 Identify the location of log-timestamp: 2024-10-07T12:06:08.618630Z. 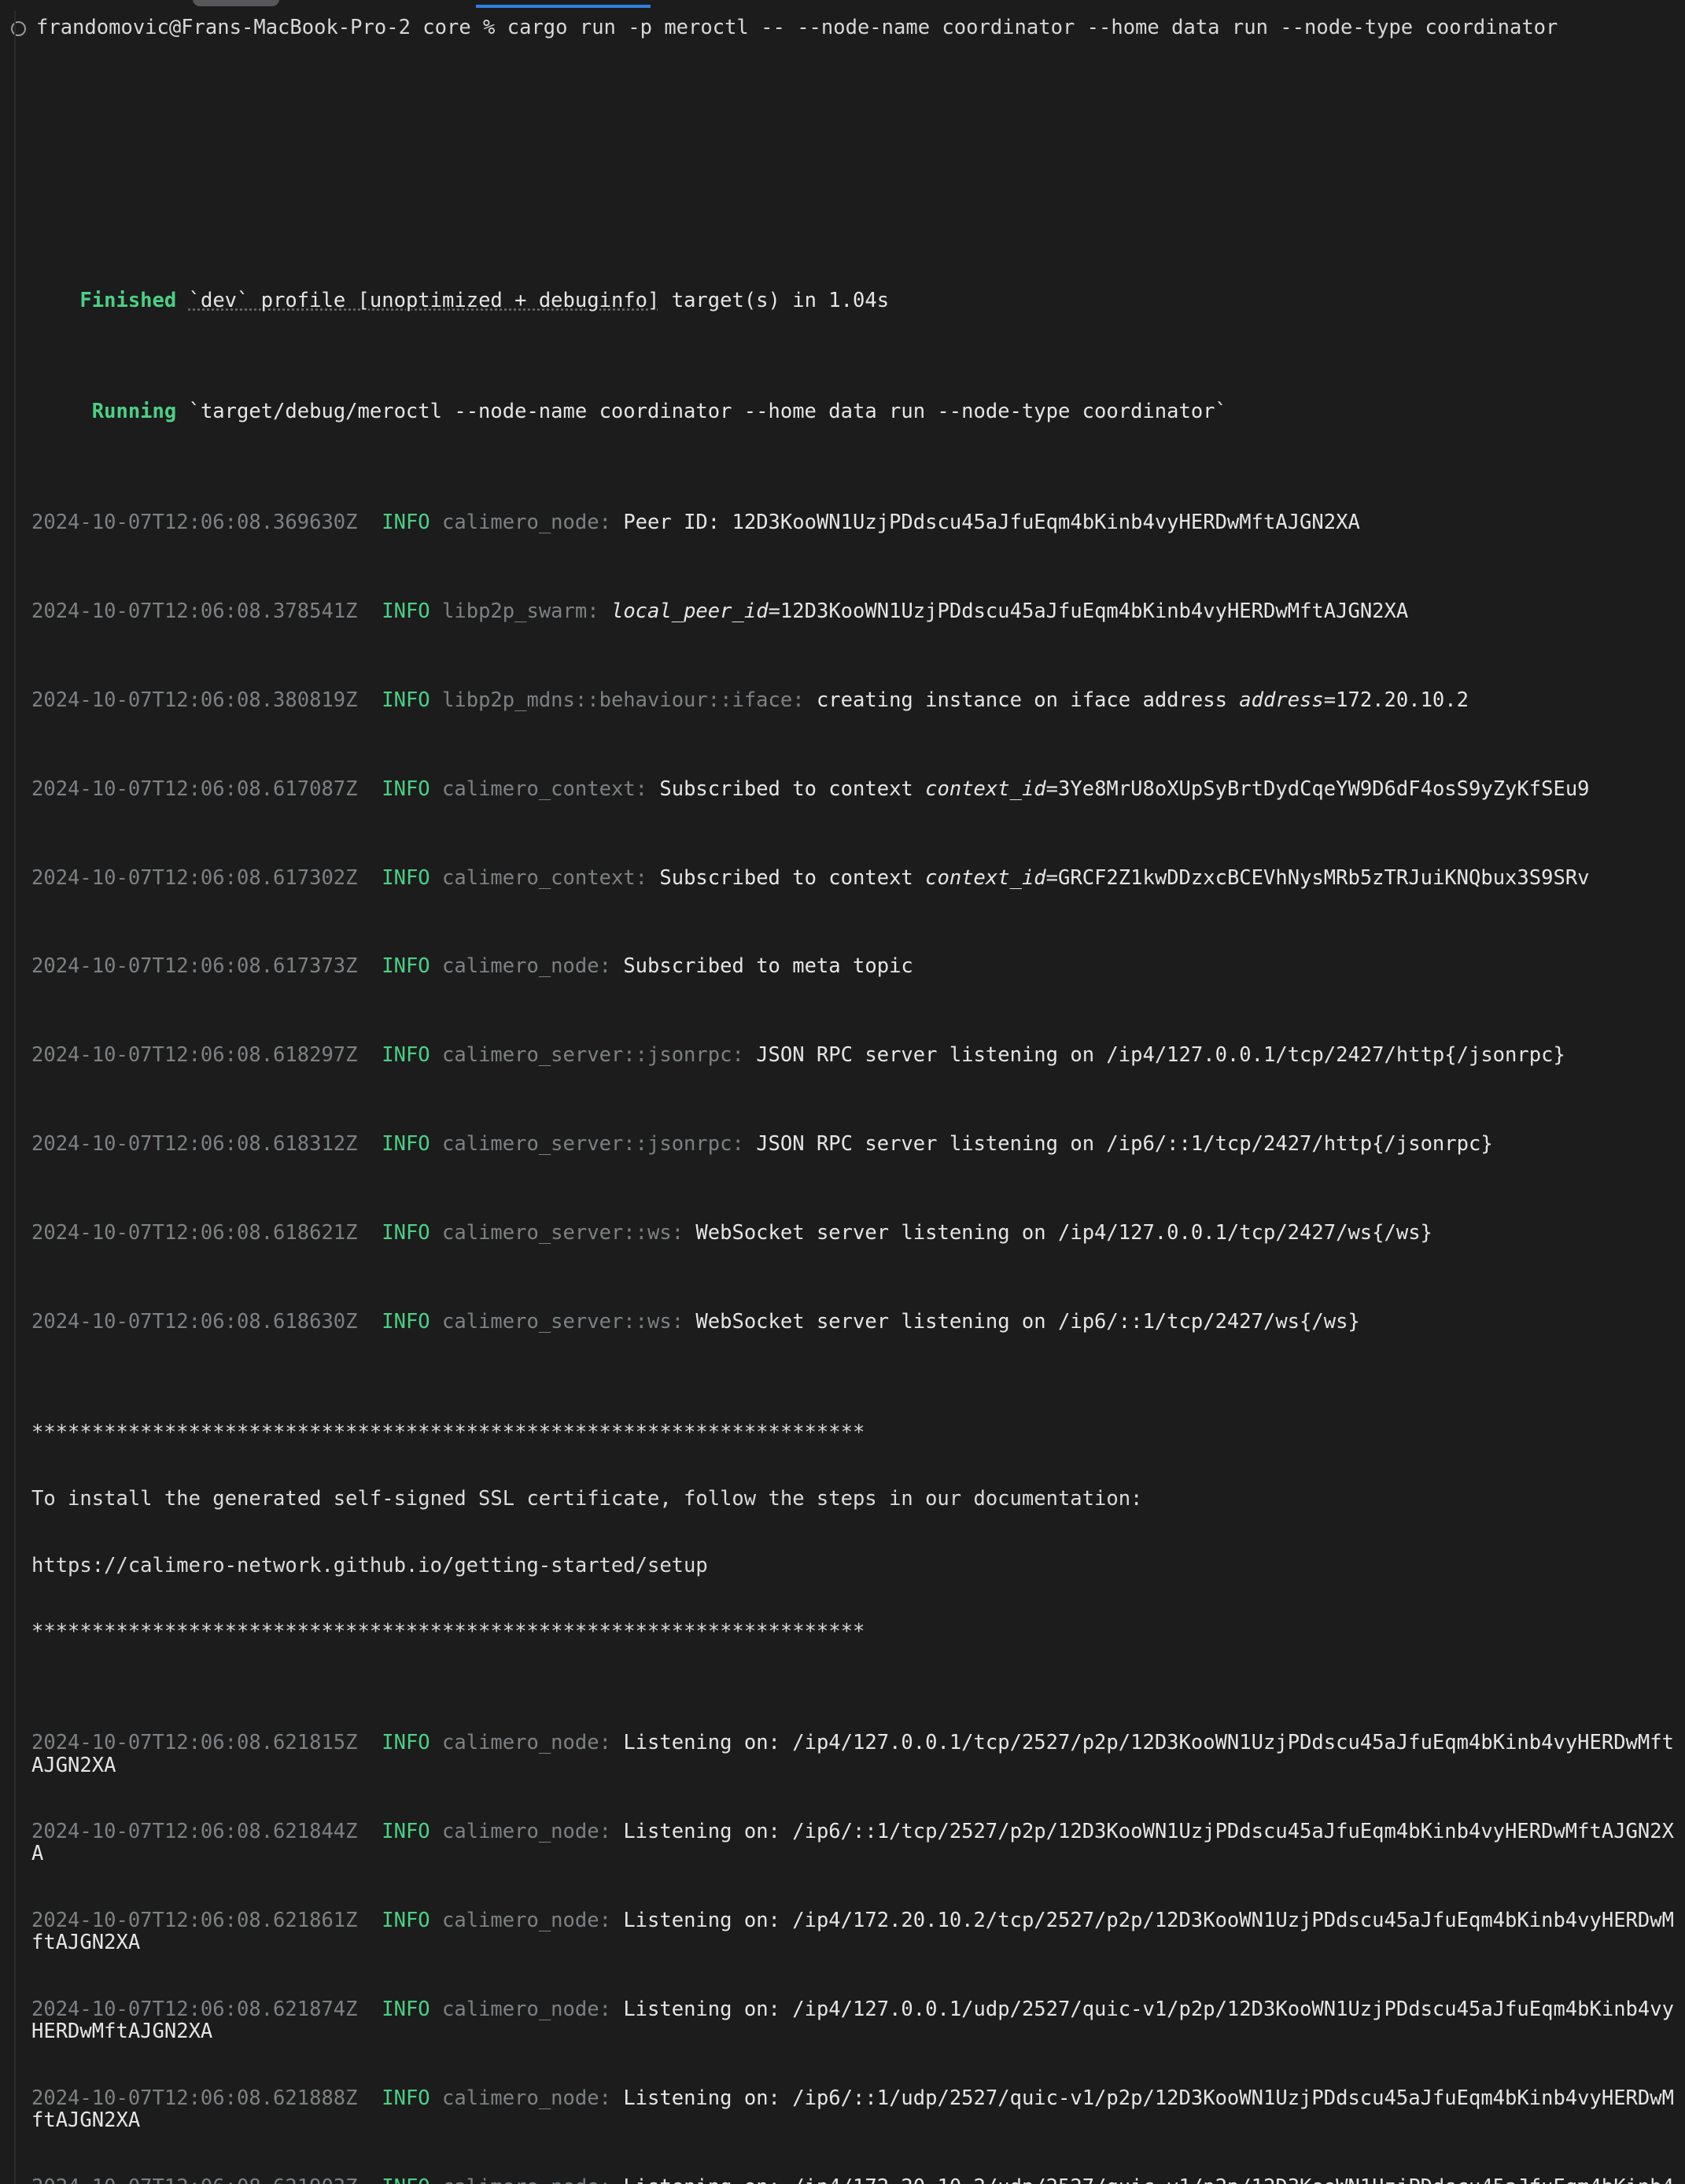
(194, 1322).